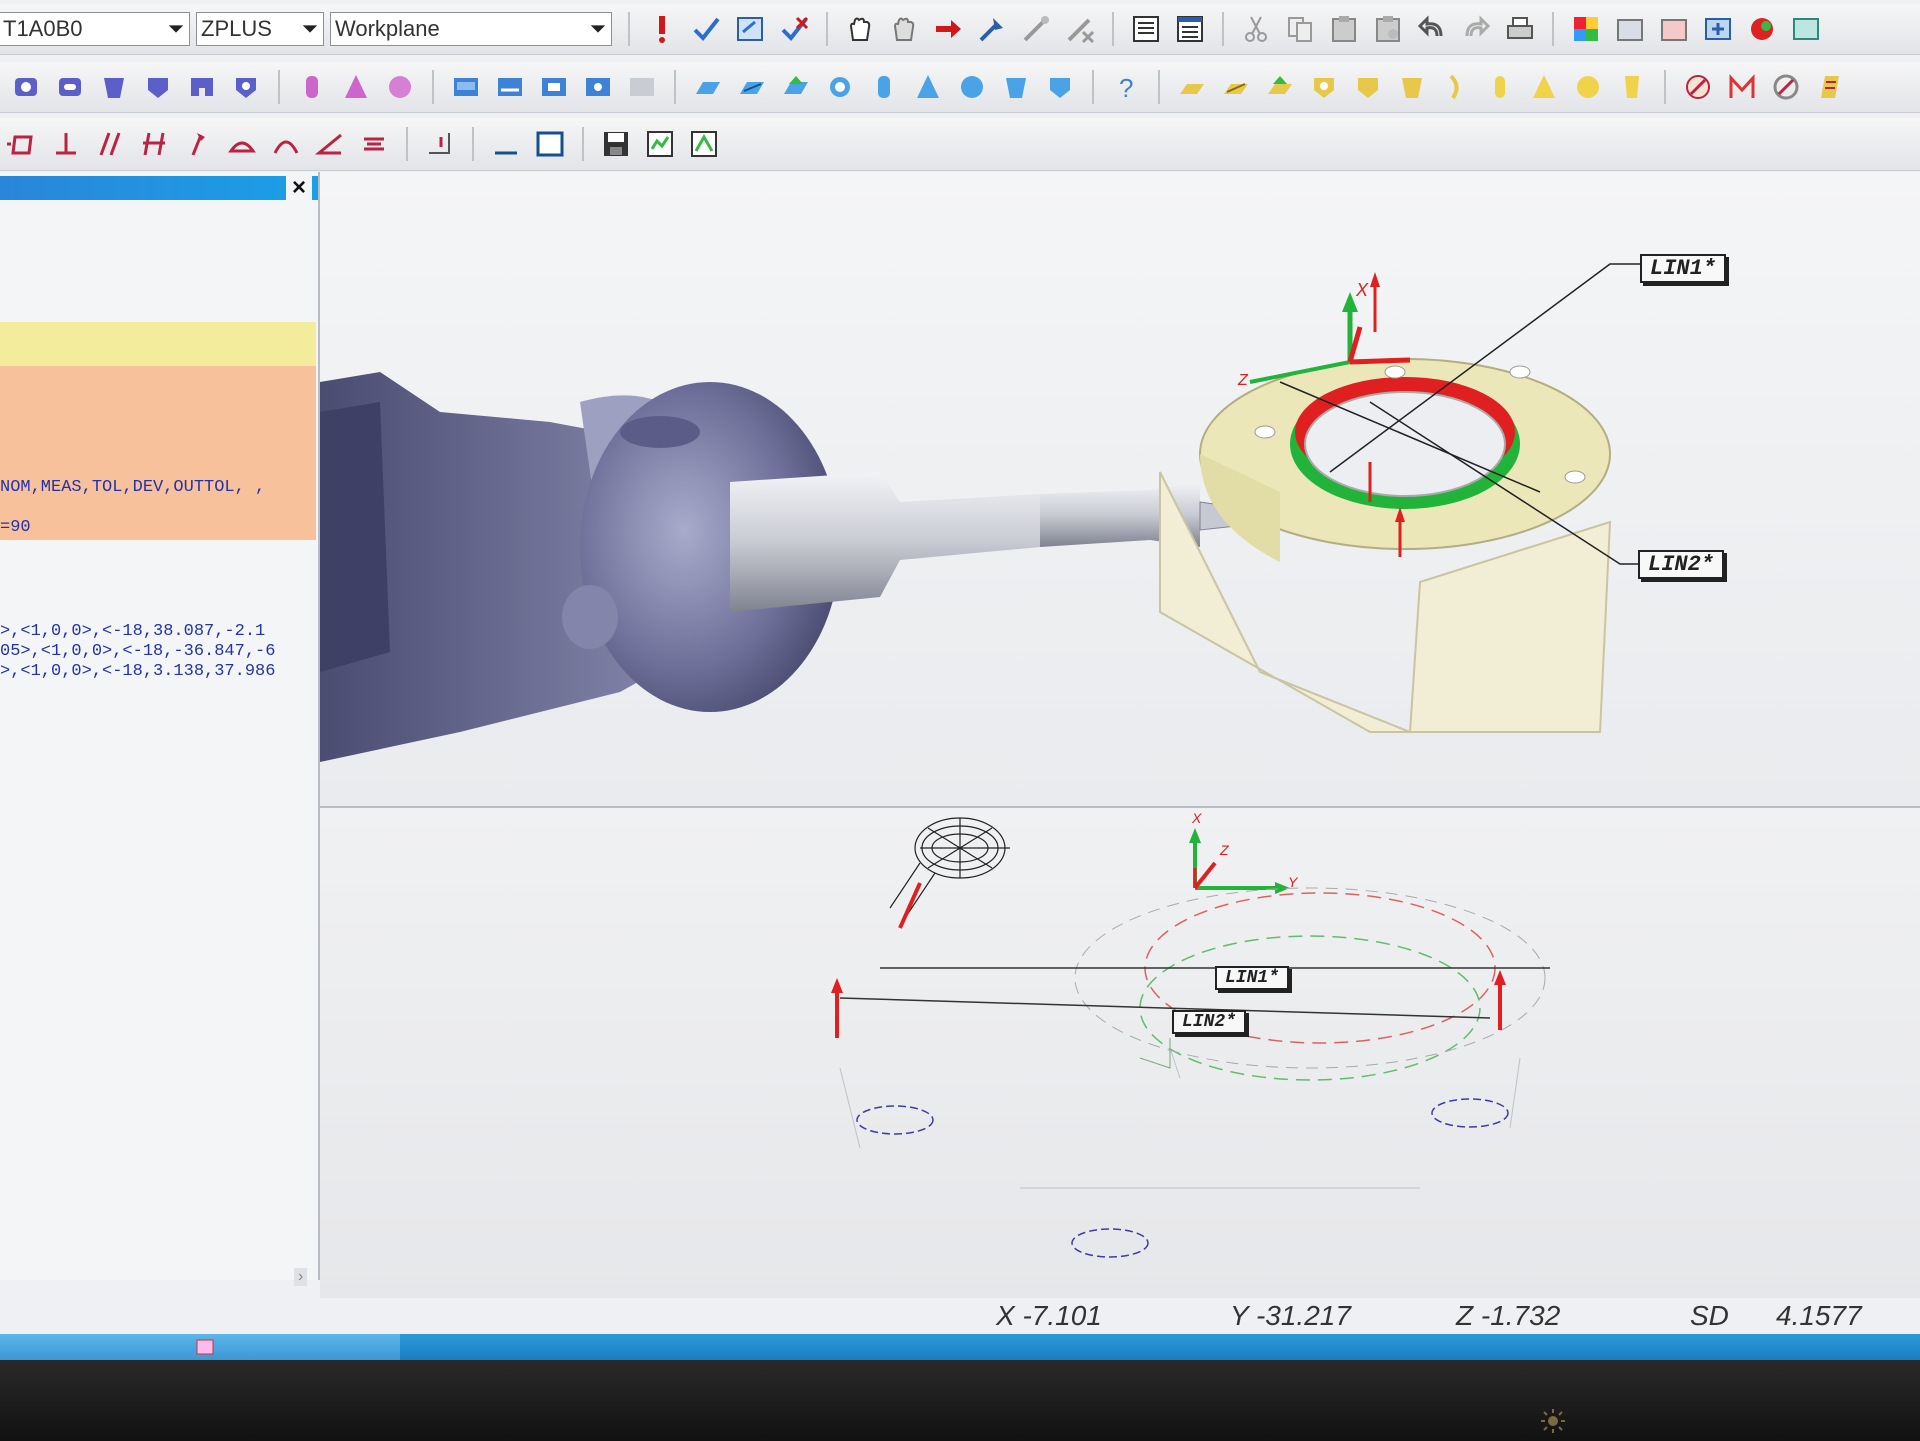 This screenshot has width=1920, height=1441. I want to click on cad-view-icon, so click(704, 144).